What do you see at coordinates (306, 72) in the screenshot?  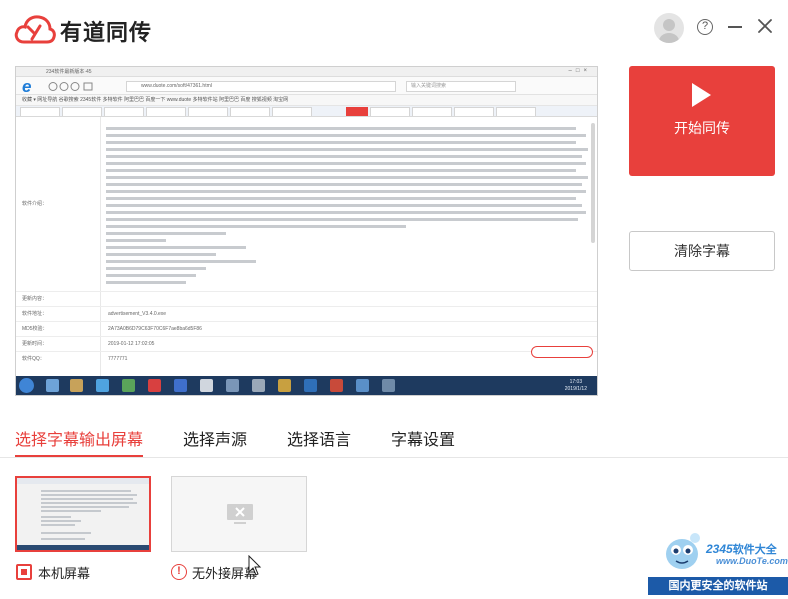 I see `browser-titlebar: 234软件最新版本·45 –□×` at bounding box center [306, 72].